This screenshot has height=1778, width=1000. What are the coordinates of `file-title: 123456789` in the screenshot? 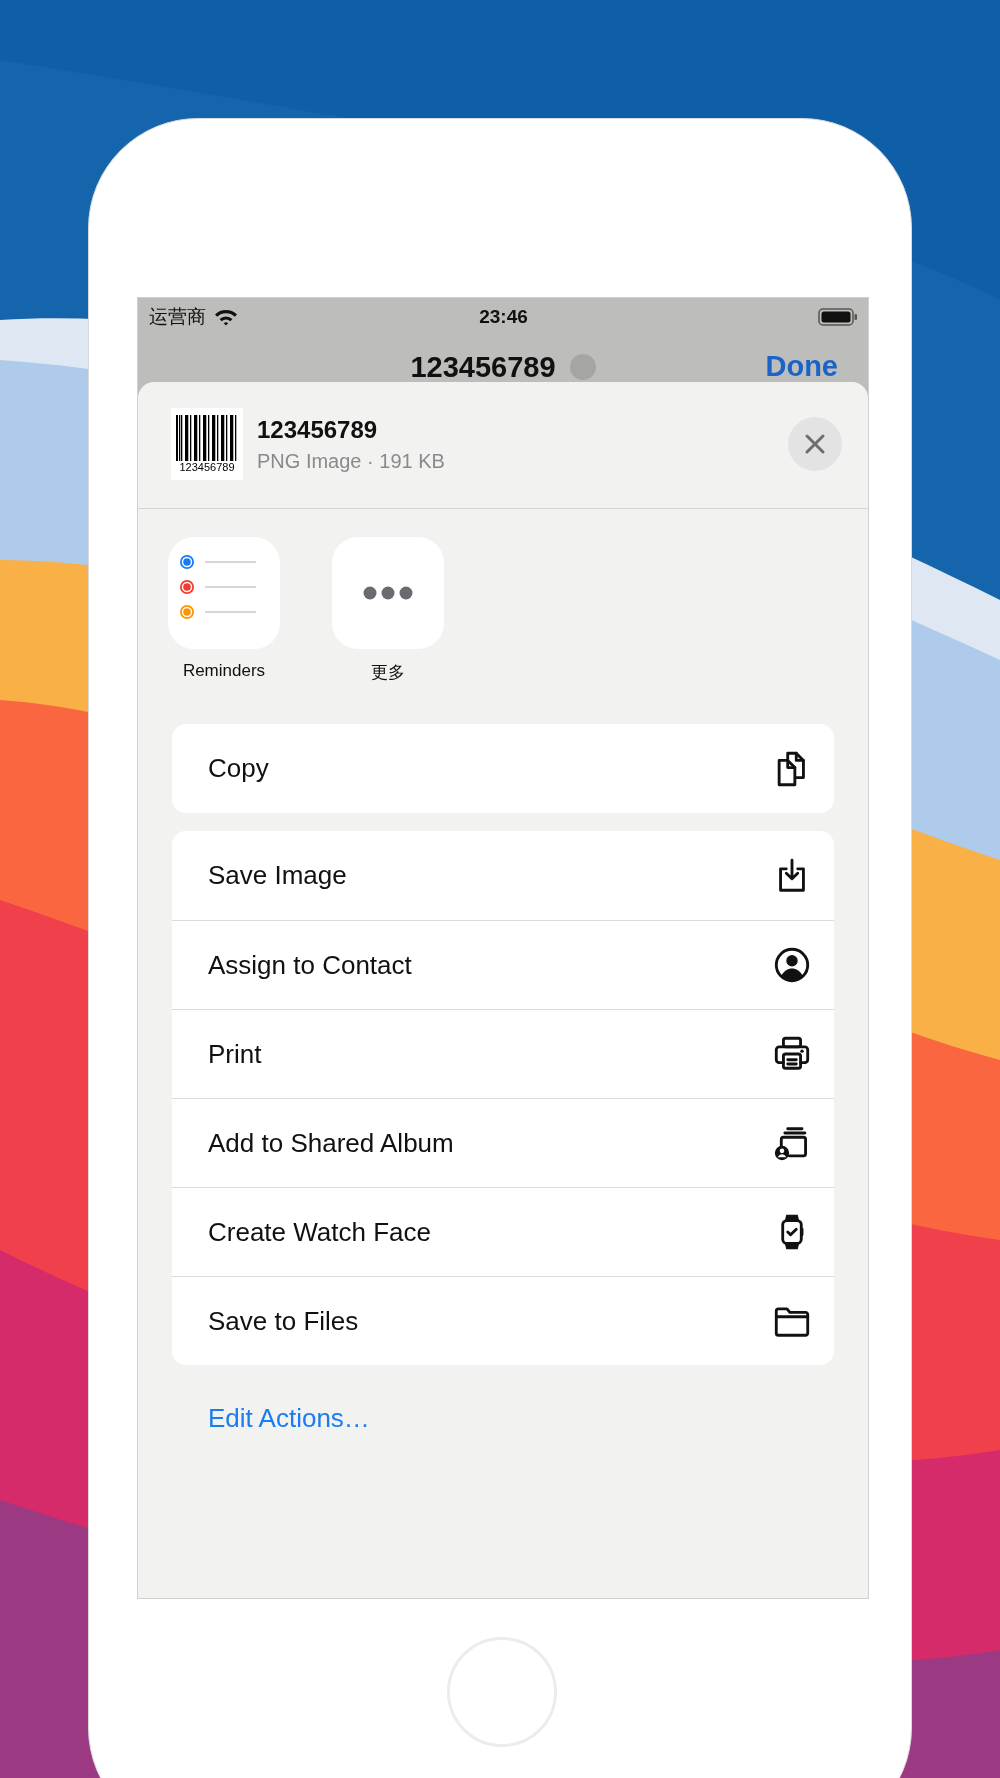 It's located at (318, 429).